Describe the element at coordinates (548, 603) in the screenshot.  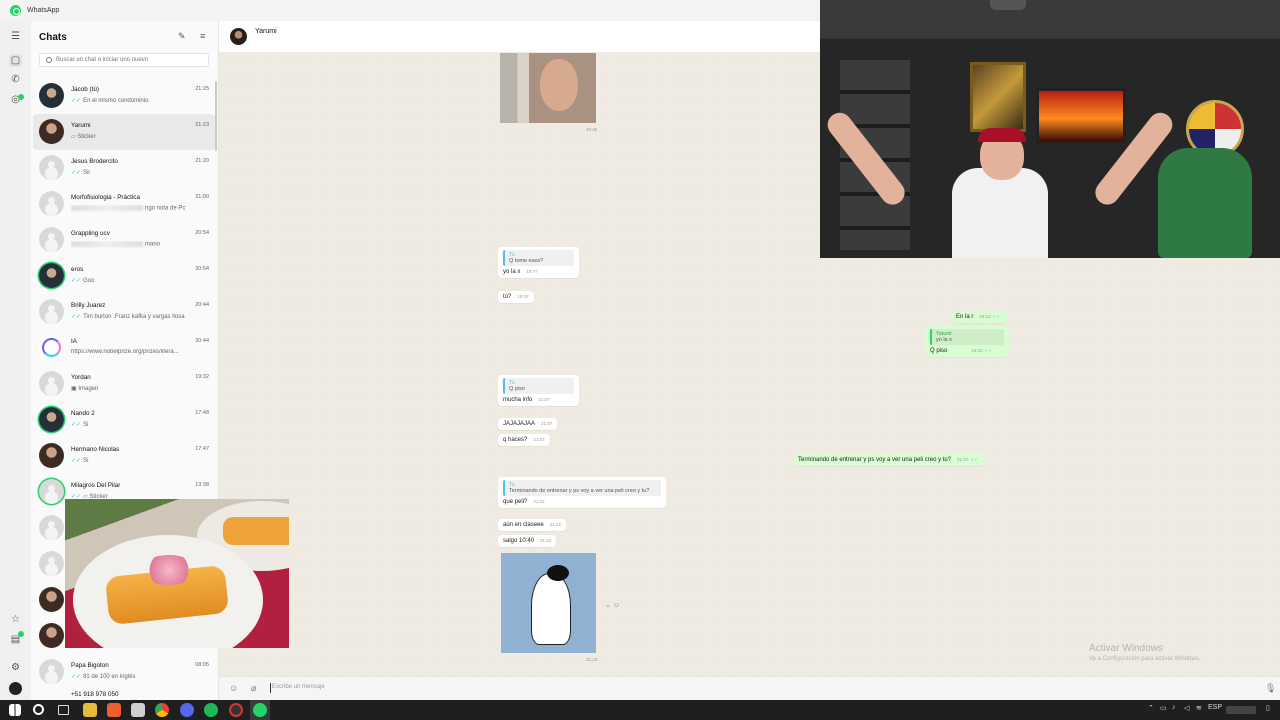
I see `received-sticker` at that location.